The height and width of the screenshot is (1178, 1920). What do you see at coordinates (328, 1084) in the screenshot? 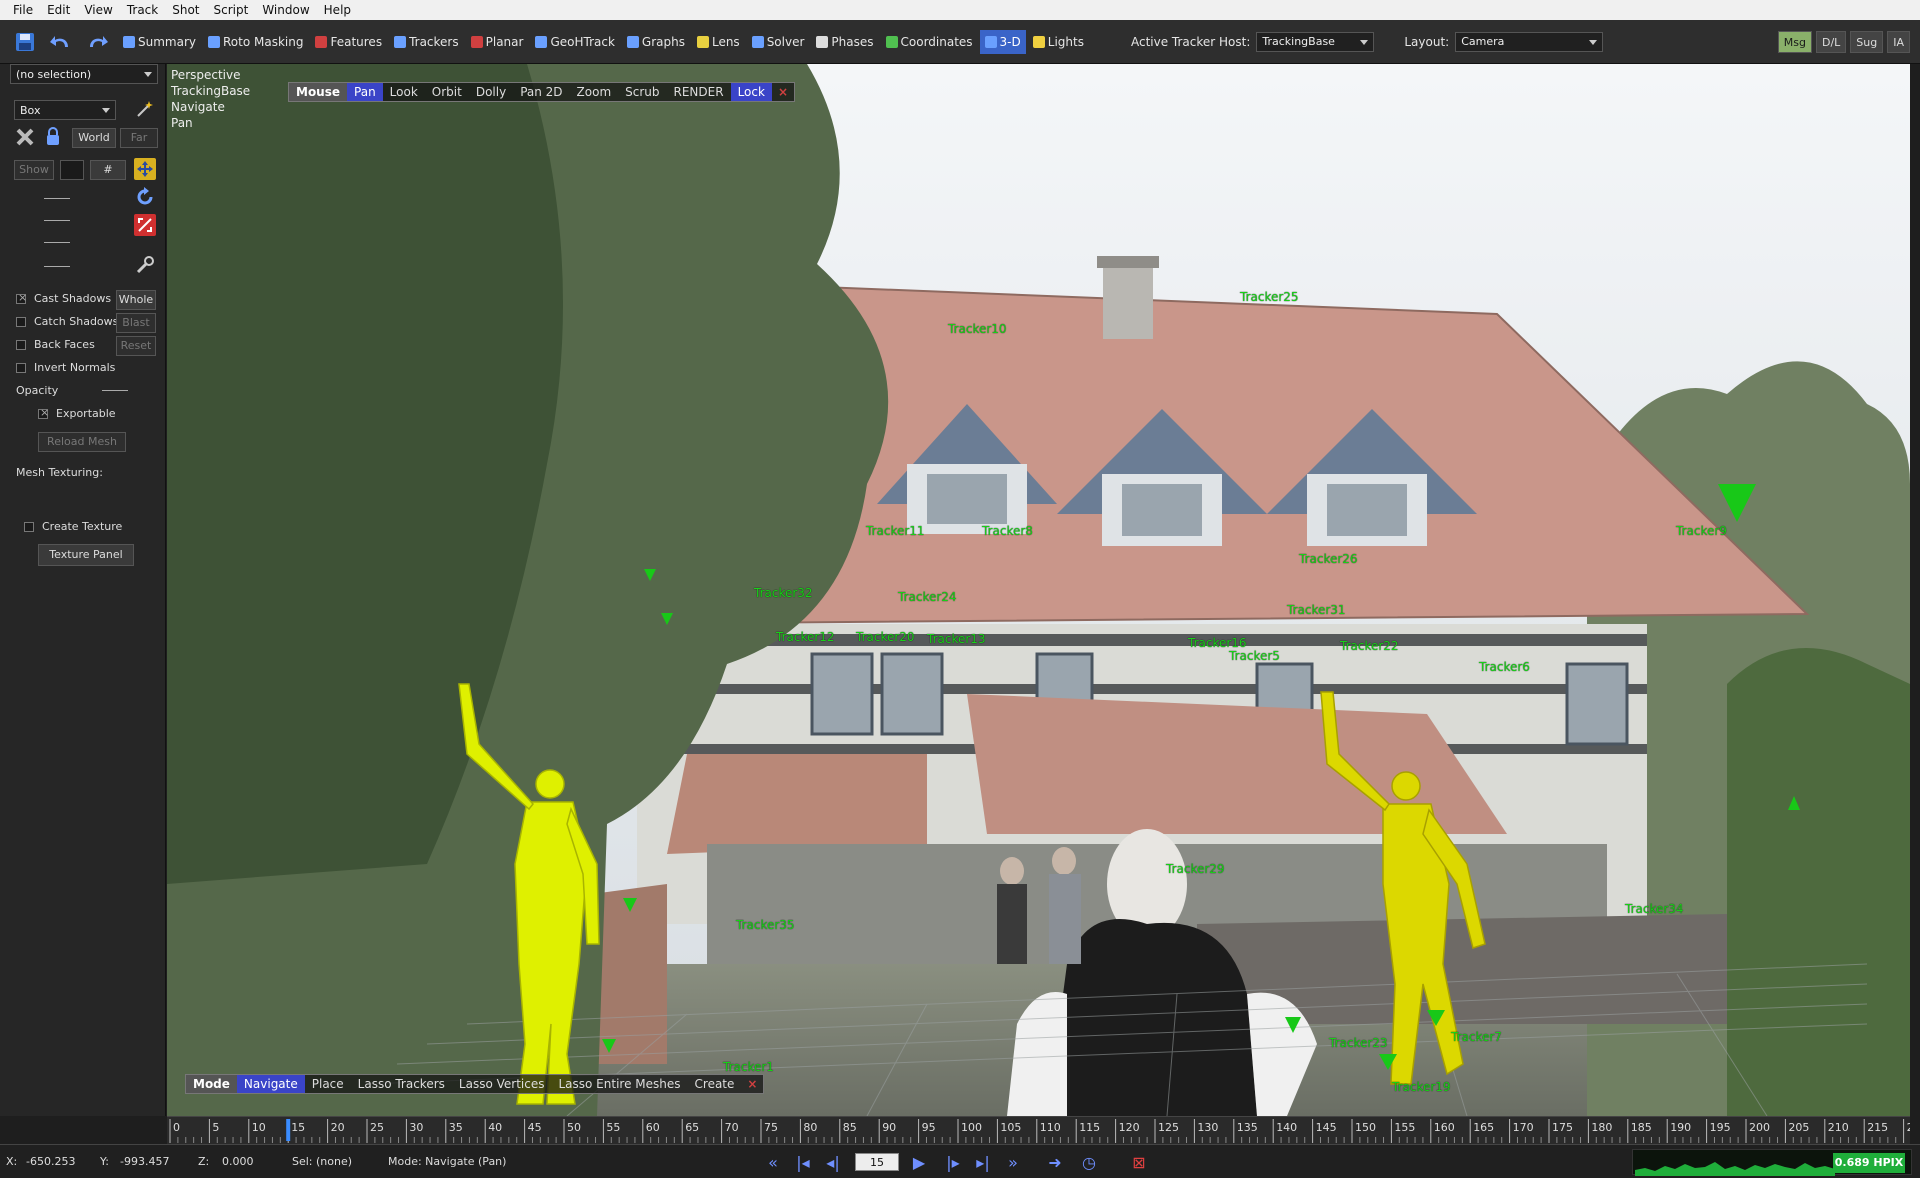
I see `mode-place: Place` at bounding box center [328, 1084].